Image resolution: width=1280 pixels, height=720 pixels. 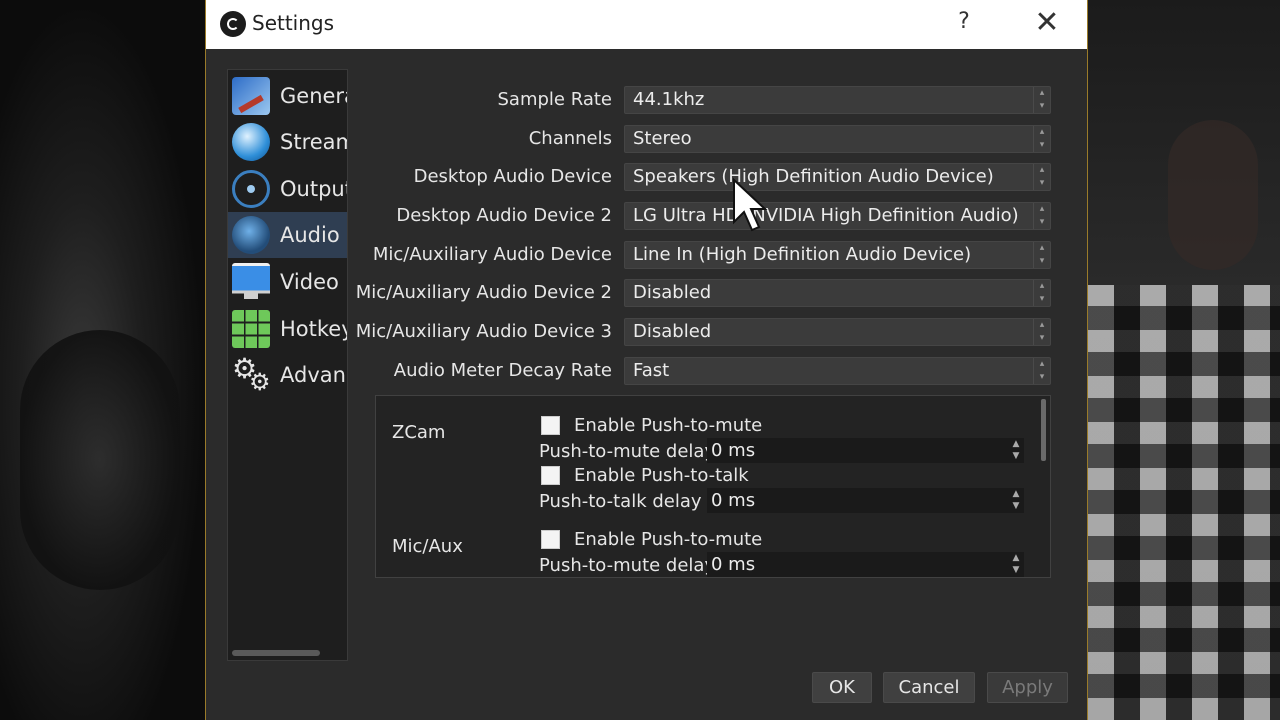 I want to click on desktop-audio-device-2-label: Desktop Audio Device 2, so click(x=504, y=215).